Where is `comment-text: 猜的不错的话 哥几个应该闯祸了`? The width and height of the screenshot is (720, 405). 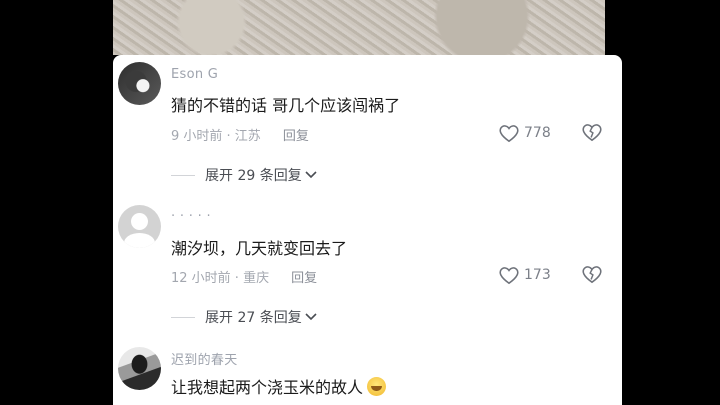 comment-text: 猜的不错的话 哥几个应该闯祸了 is located at coordinates (286, 105).